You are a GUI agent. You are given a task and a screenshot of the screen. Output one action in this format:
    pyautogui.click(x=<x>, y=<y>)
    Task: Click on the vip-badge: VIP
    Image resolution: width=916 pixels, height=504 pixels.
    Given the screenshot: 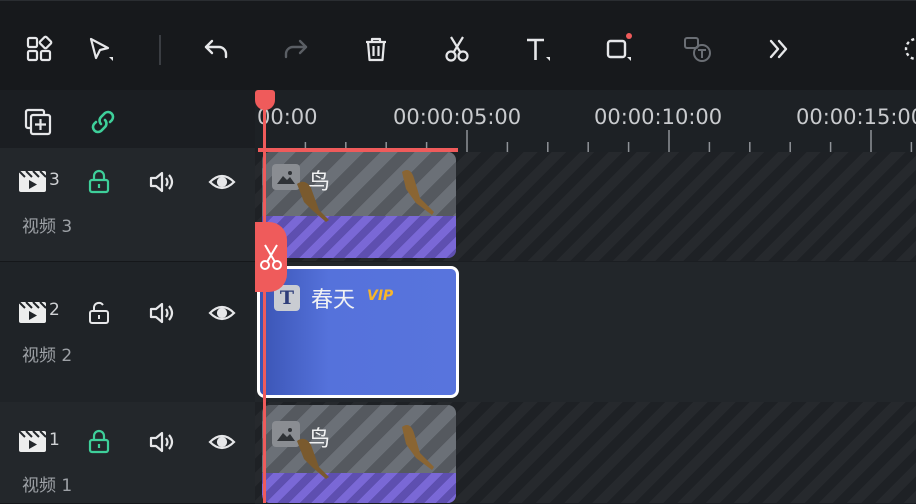 What is the action you would take?
    pyautogui.click(x=380, y=296)
    